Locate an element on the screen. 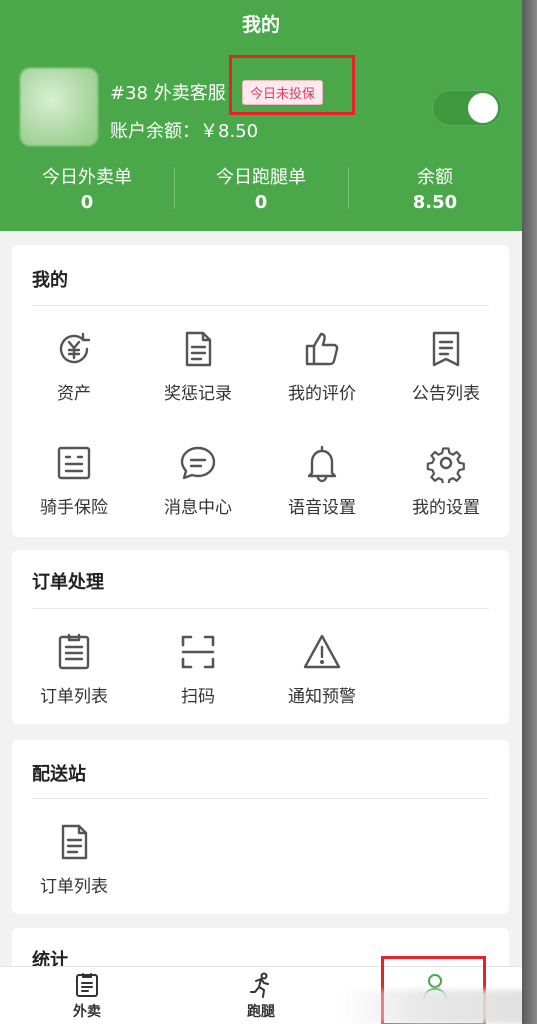 The image size is (537, 1024). grid-item-insurance: 骑手保险 is located at coordinates (74, 480).